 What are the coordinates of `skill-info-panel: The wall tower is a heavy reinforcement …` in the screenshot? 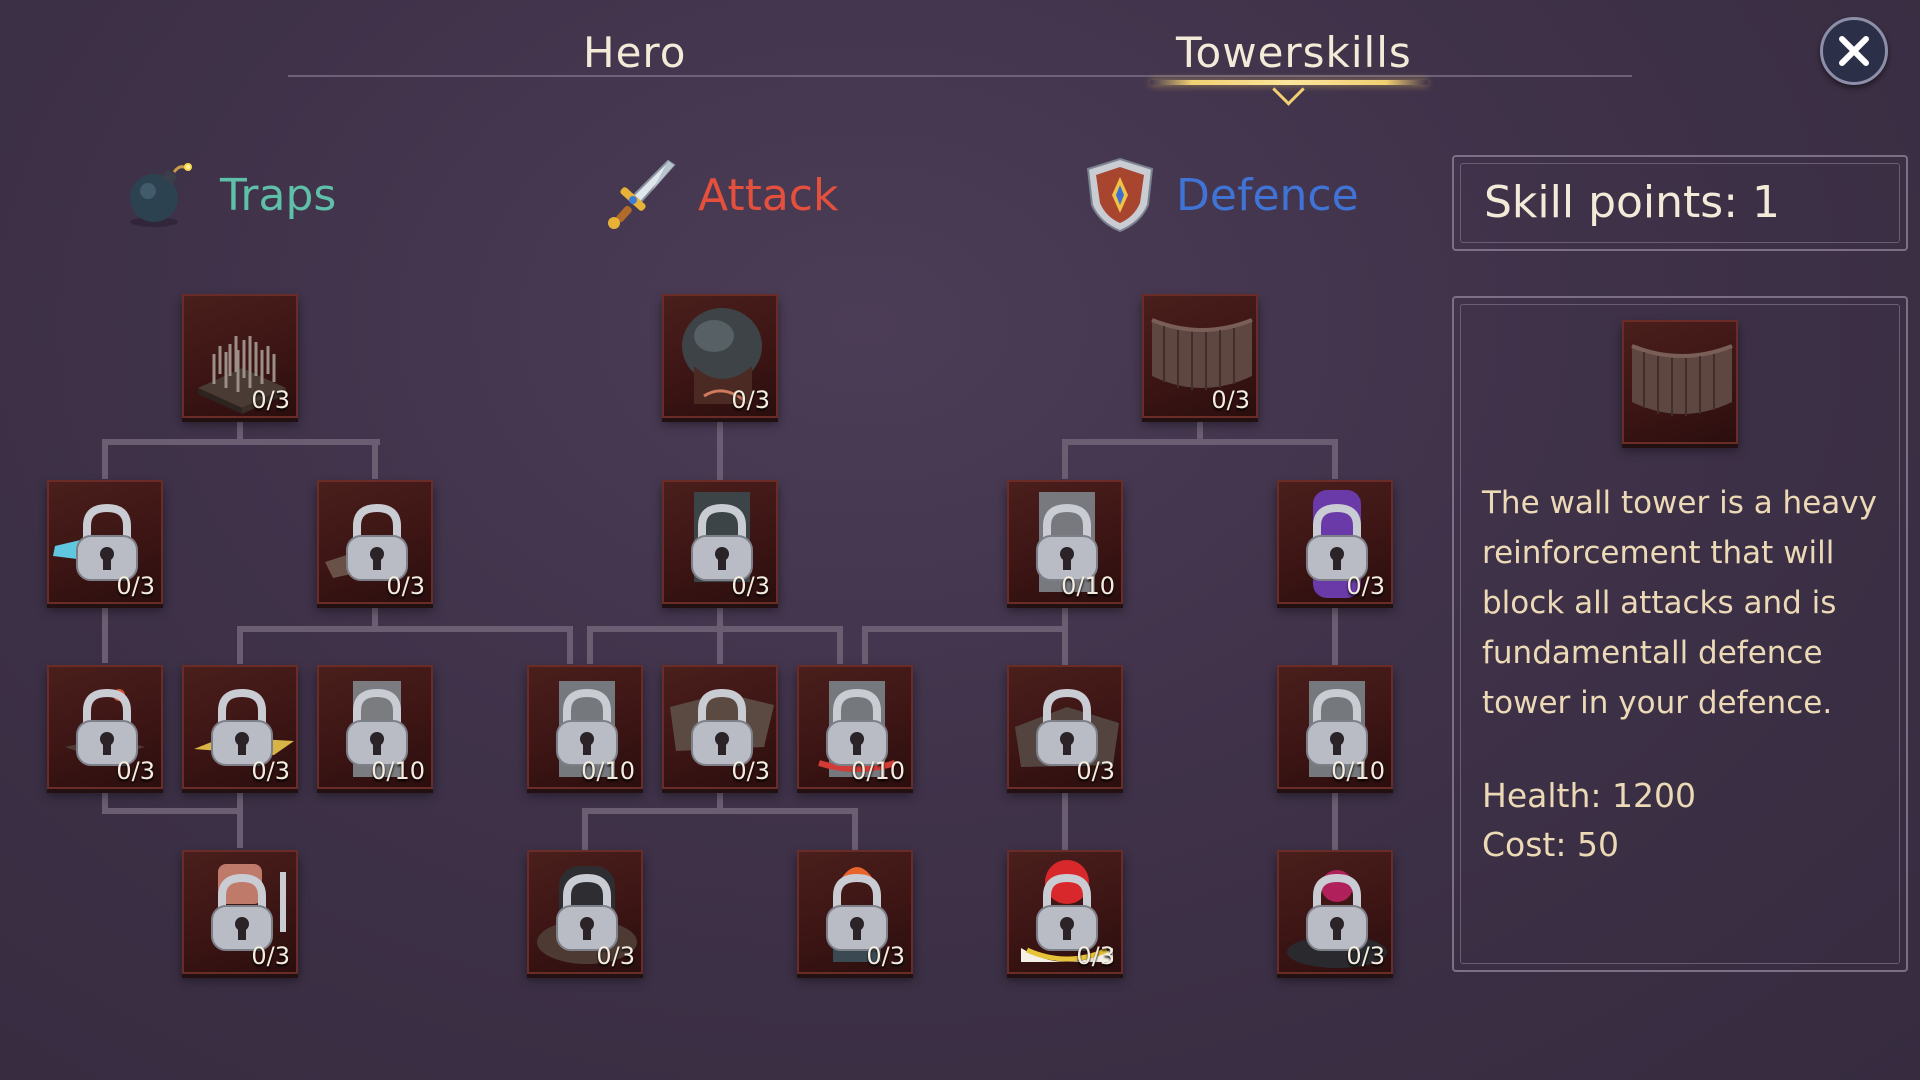 It's located at (1680, 634).